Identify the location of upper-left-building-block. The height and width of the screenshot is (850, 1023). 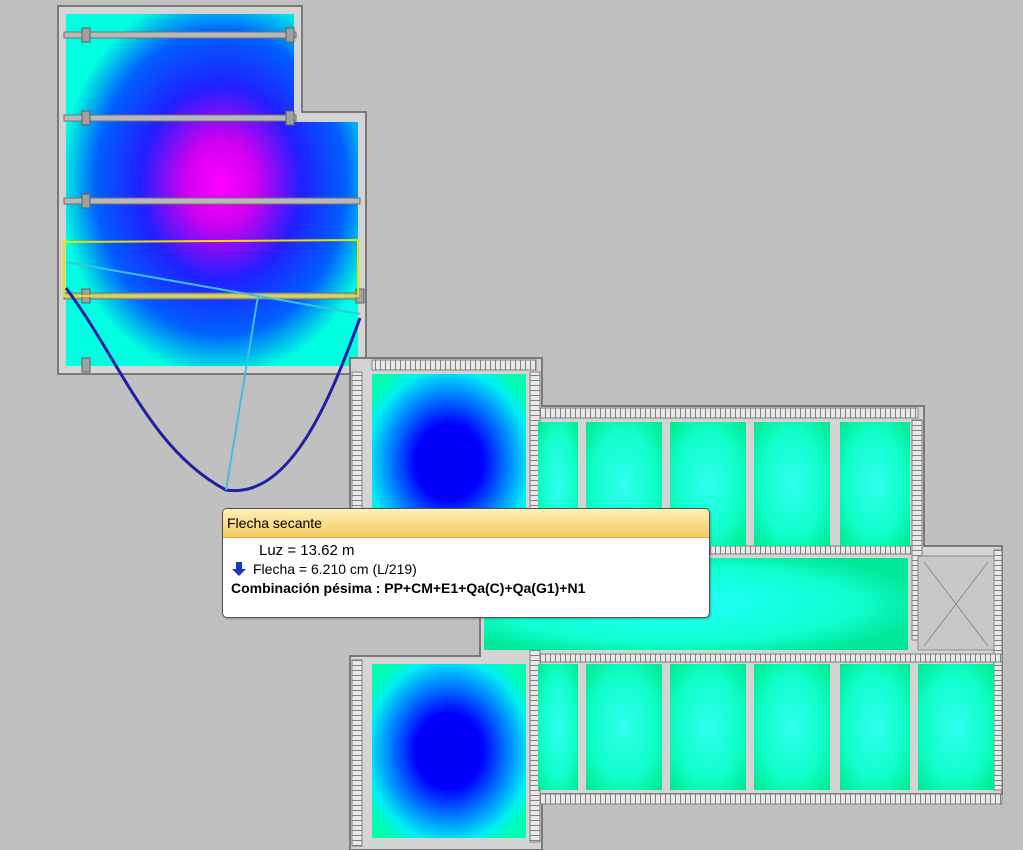
(212, 190).